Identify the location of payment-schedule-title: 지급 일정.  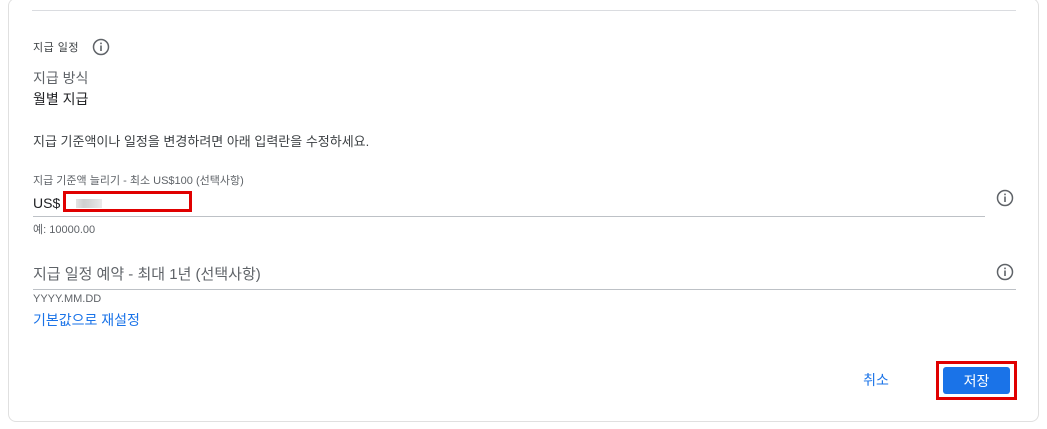
(56, 48).